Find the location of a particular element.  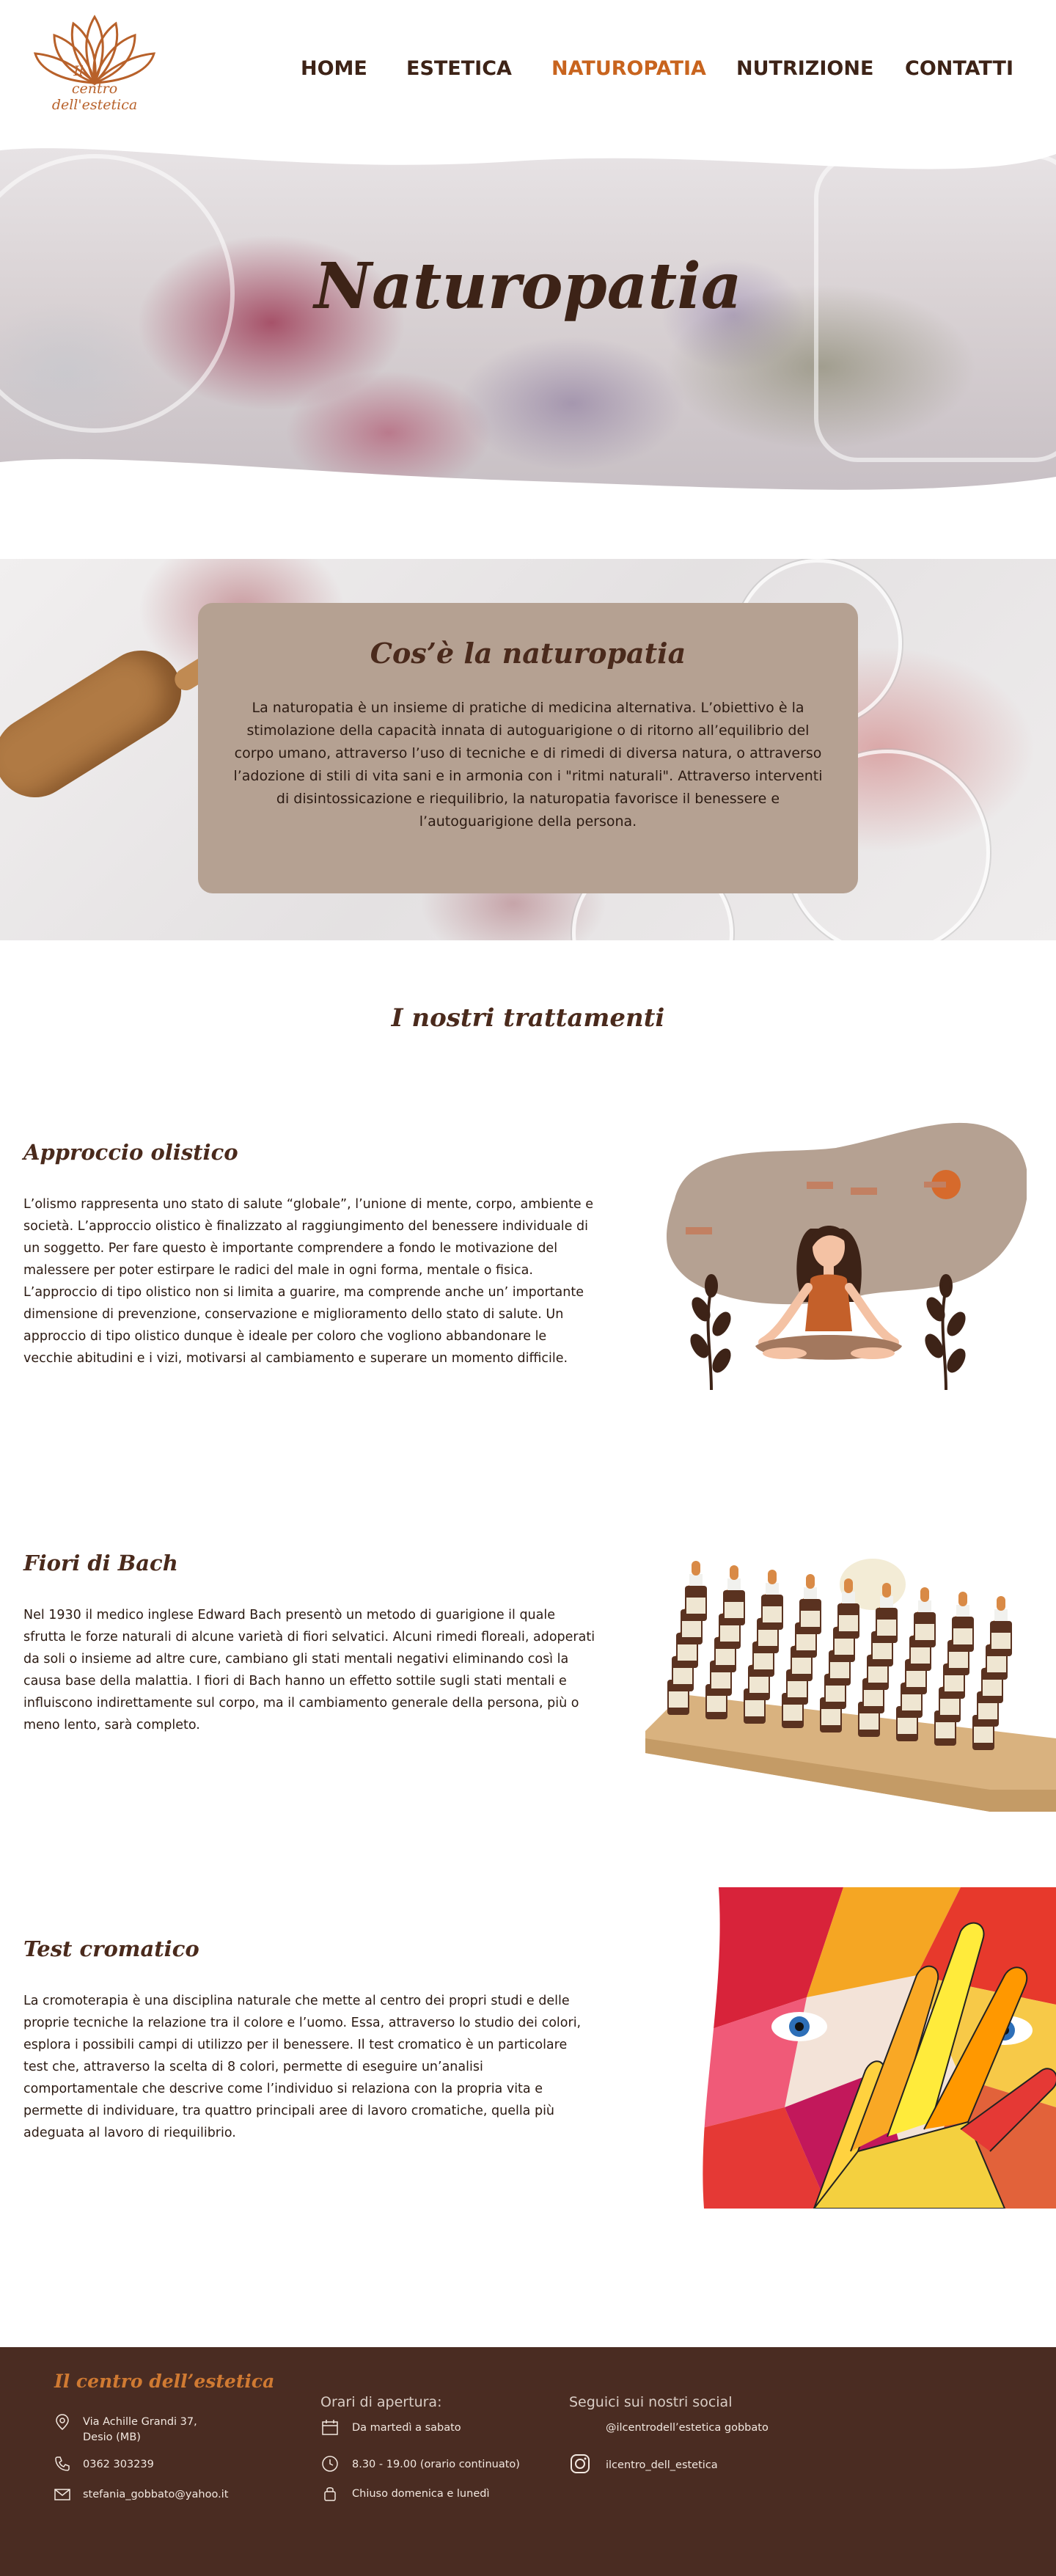

page-title: Naturopatia is located at coordinates (528, 286).